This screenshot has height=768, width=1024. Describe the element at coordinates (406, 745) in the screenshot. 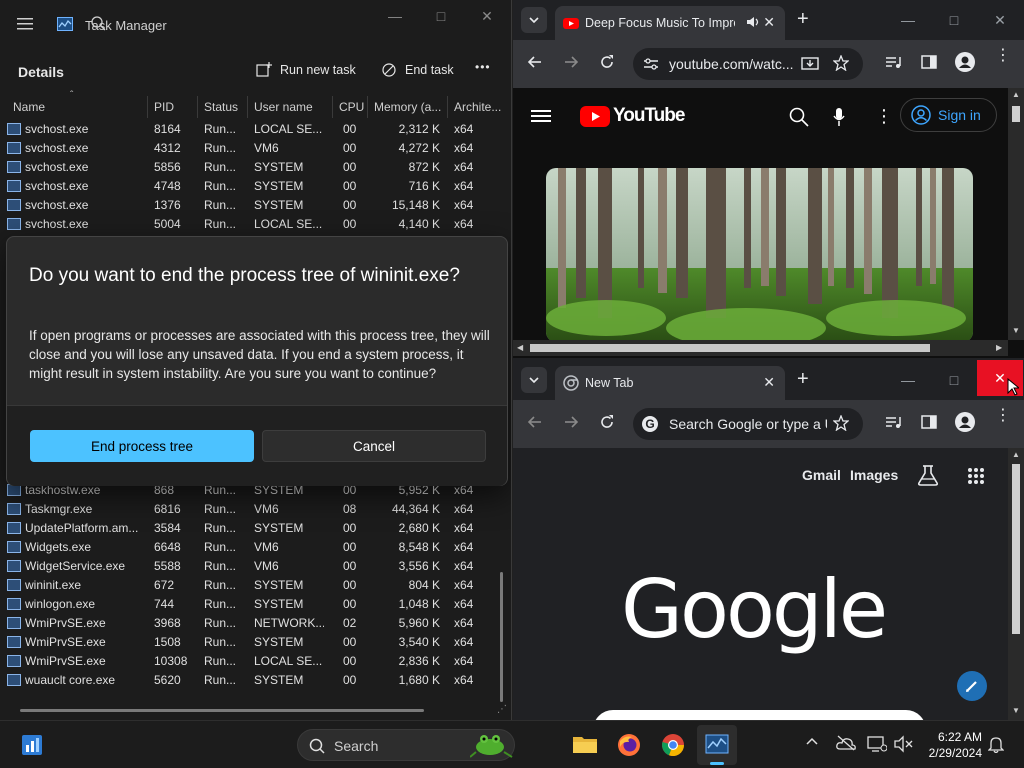

I see `taskbar-search: Search` at that location.